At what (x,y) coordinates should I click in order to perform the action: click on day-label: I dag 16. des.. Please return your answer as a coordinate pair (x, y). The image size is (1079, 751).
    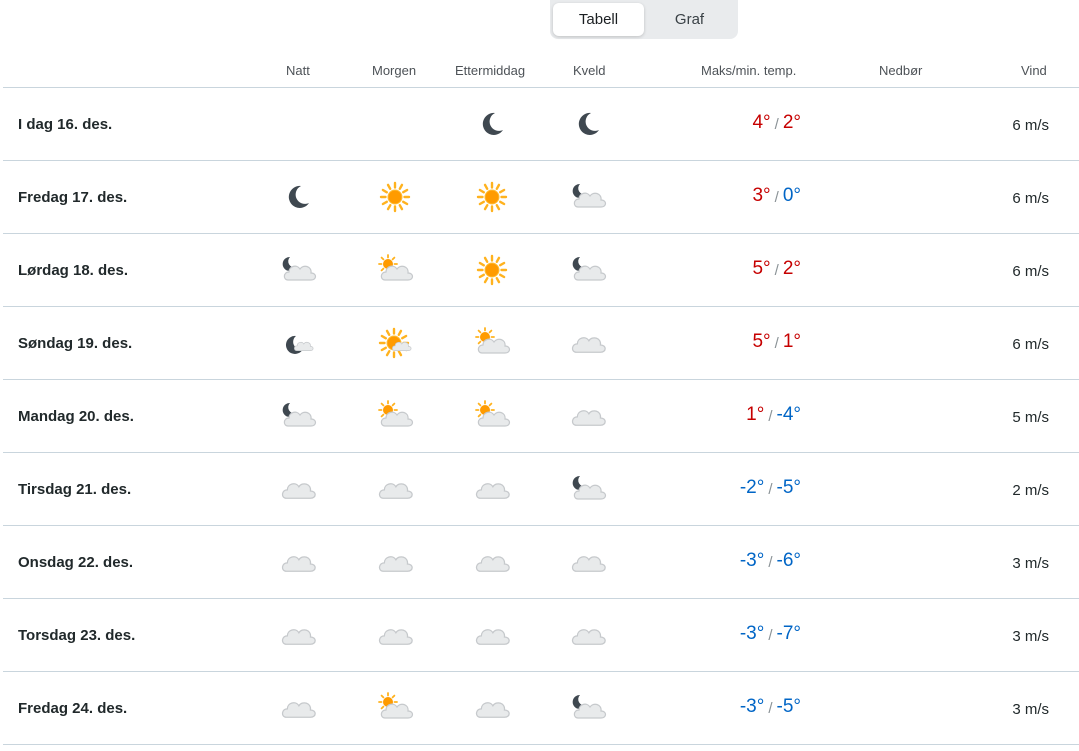
    Looking at the image, I should click on (65, 124).